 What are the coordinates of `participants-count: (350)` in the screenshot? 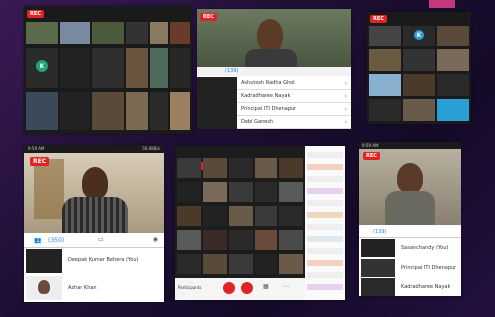 It's located at (56, 240).